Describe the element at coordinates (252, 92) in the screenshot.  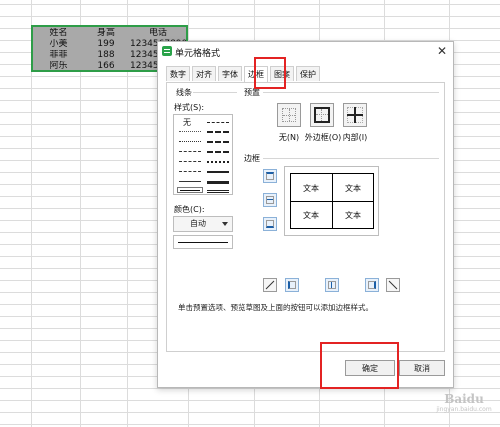
I see `presets-label: 预置` at that location.